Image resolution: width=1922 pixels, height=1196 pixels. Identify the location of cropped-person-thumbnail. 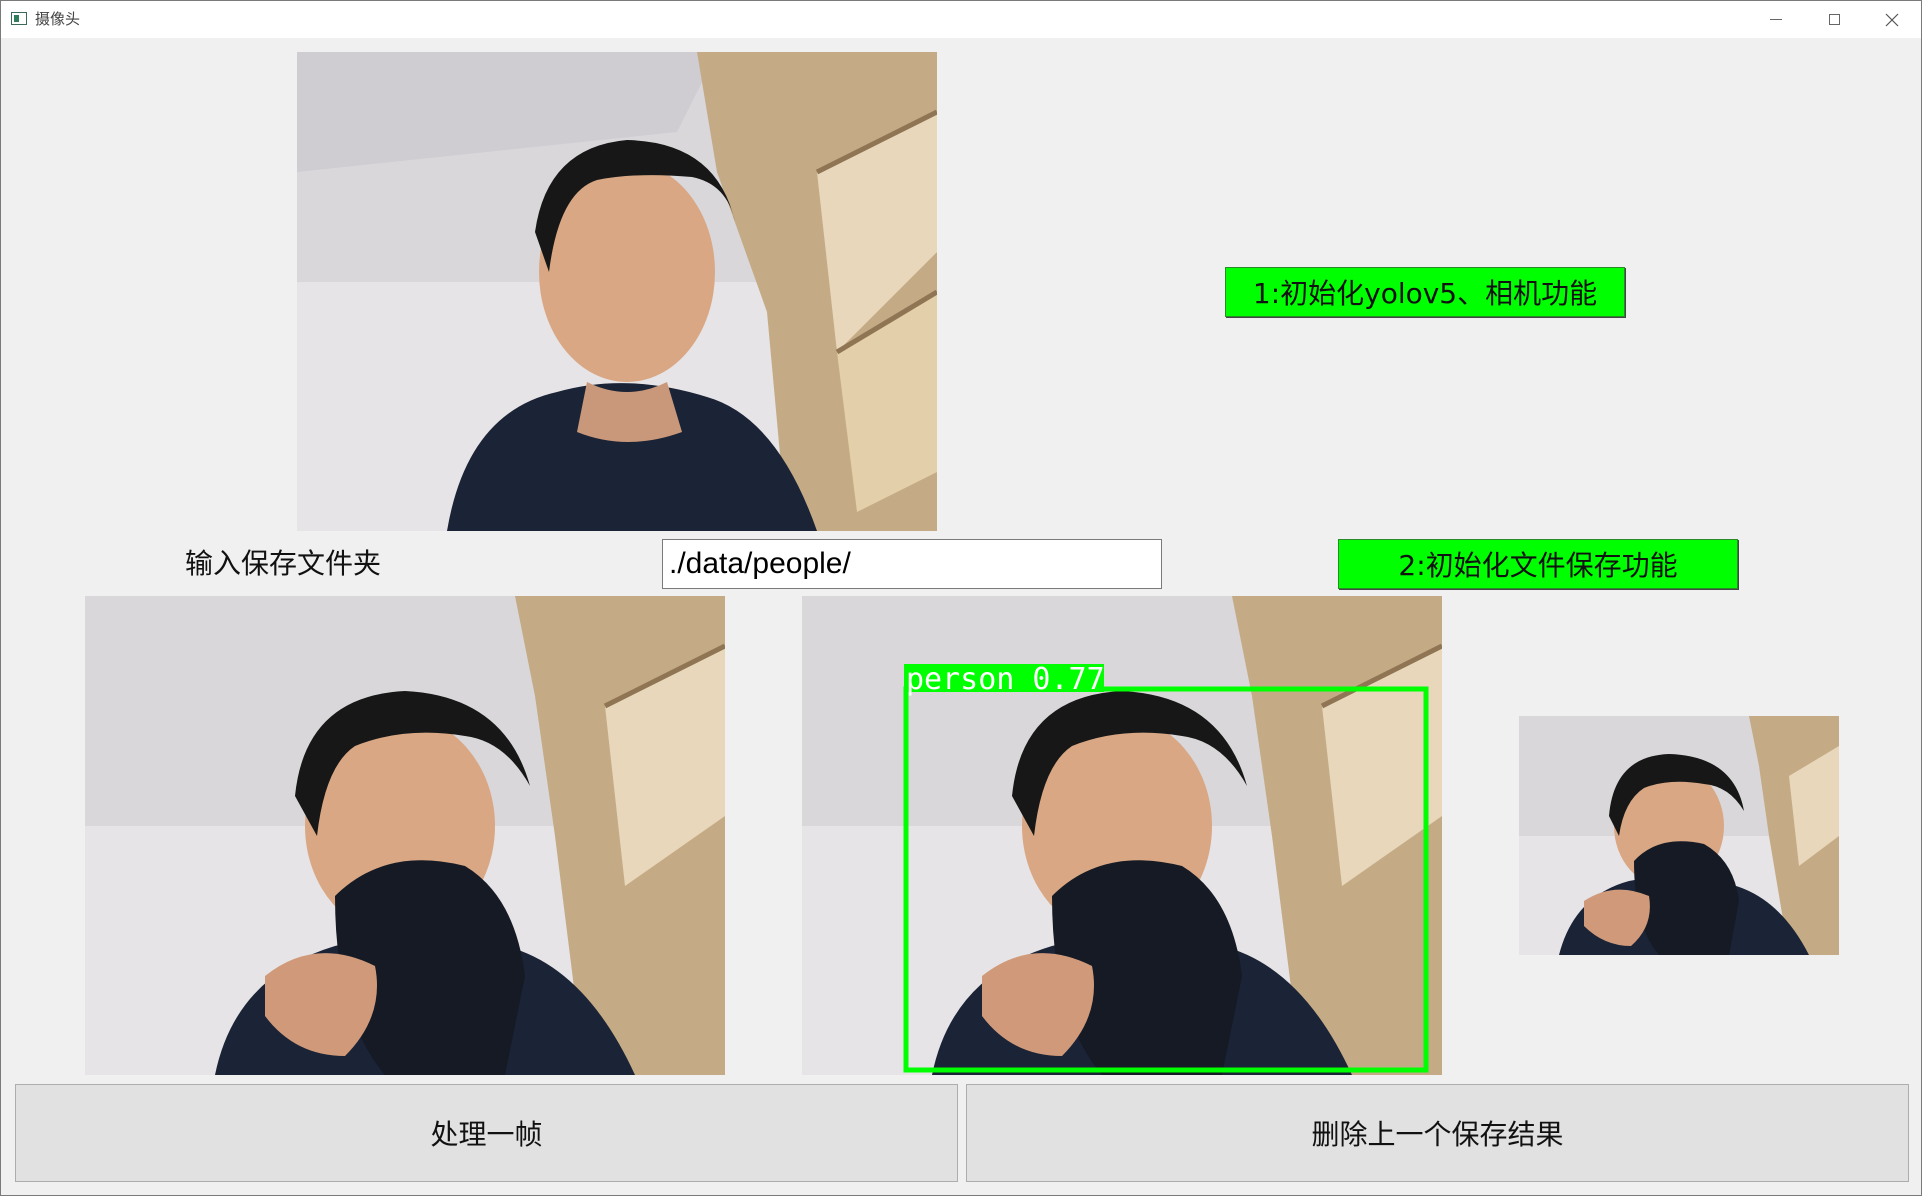
(1679, 835).